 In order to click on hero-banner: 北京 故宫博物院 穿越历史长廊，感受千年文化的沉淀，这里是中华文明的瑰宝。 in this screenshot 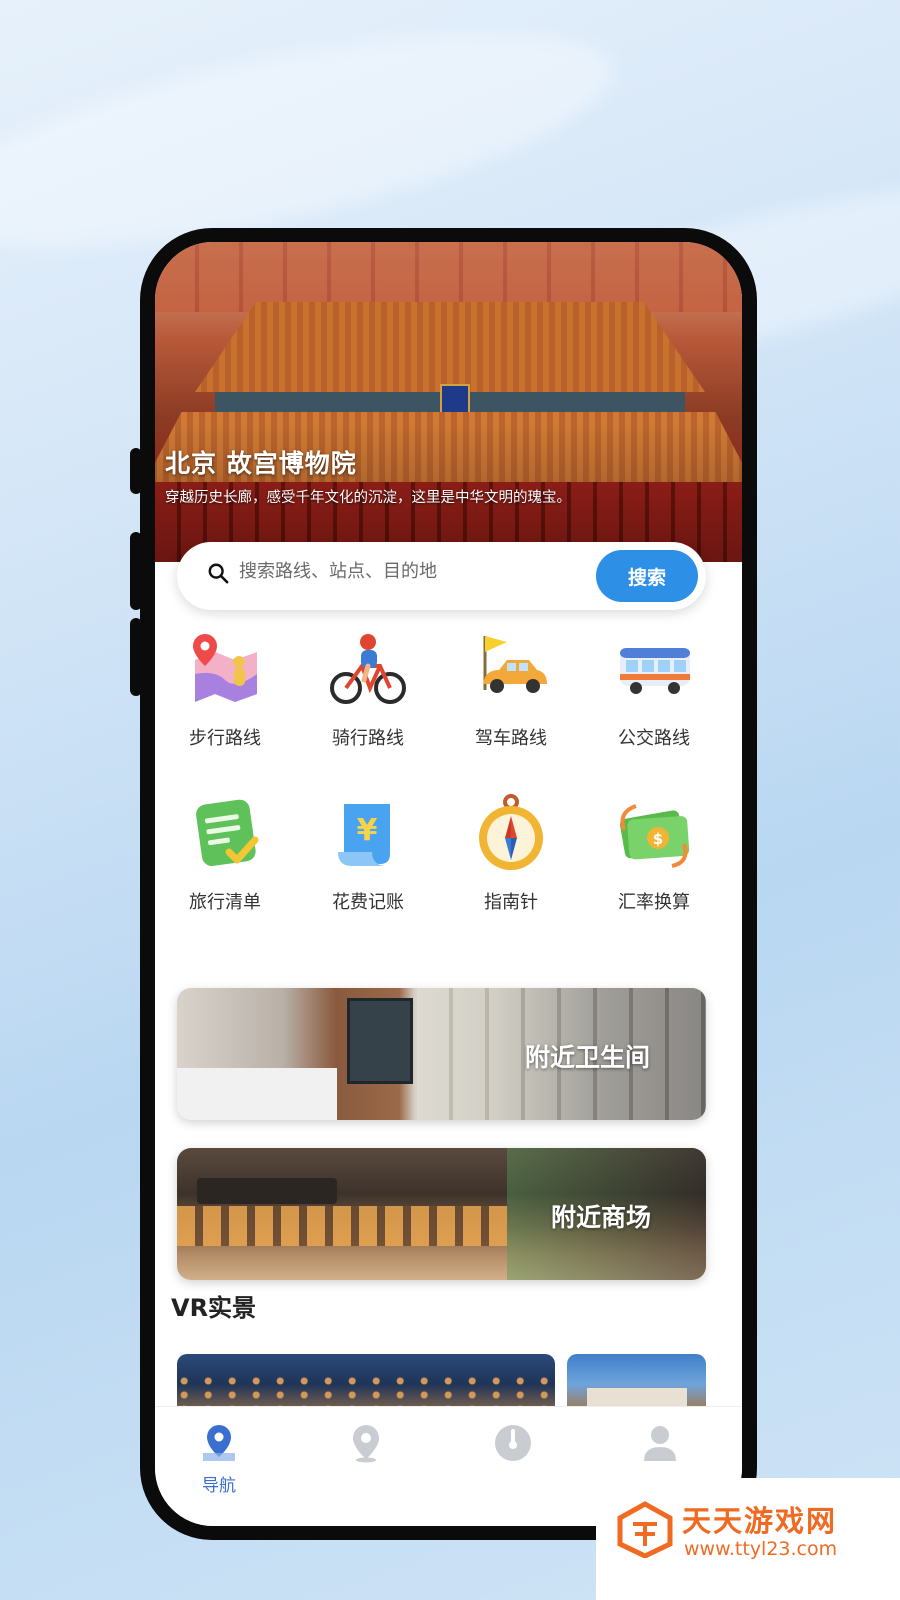, I will do `click(448, 402)`.